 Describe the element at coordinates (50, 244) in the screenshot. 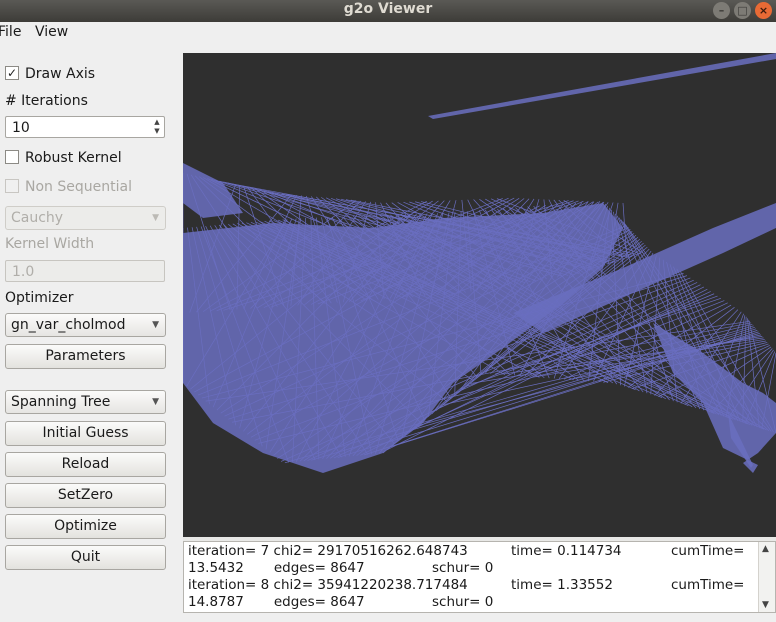

I see `kernel-width-label: Kernel Width` at that location.